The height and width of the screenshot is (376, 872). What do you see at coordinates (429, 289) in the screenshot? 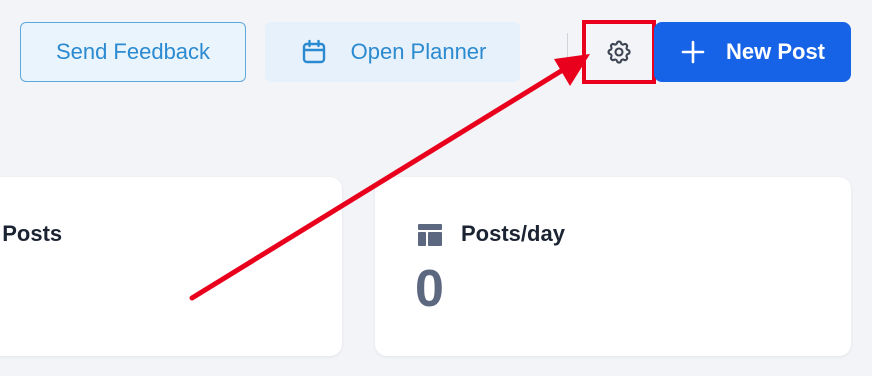
I see `stat-card-value: 0` at bounding box center [429, 289].